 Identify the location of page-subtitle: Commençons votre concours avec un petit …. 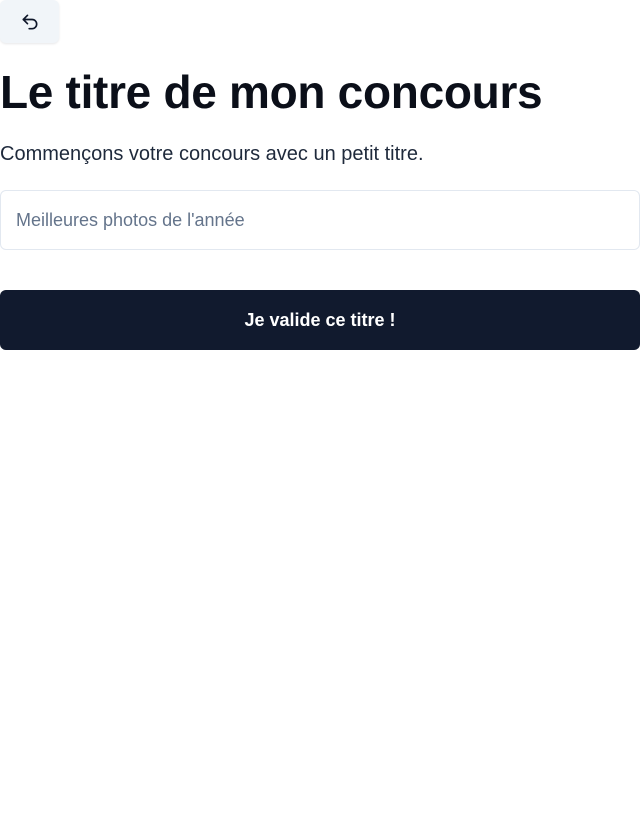
(212, 154).